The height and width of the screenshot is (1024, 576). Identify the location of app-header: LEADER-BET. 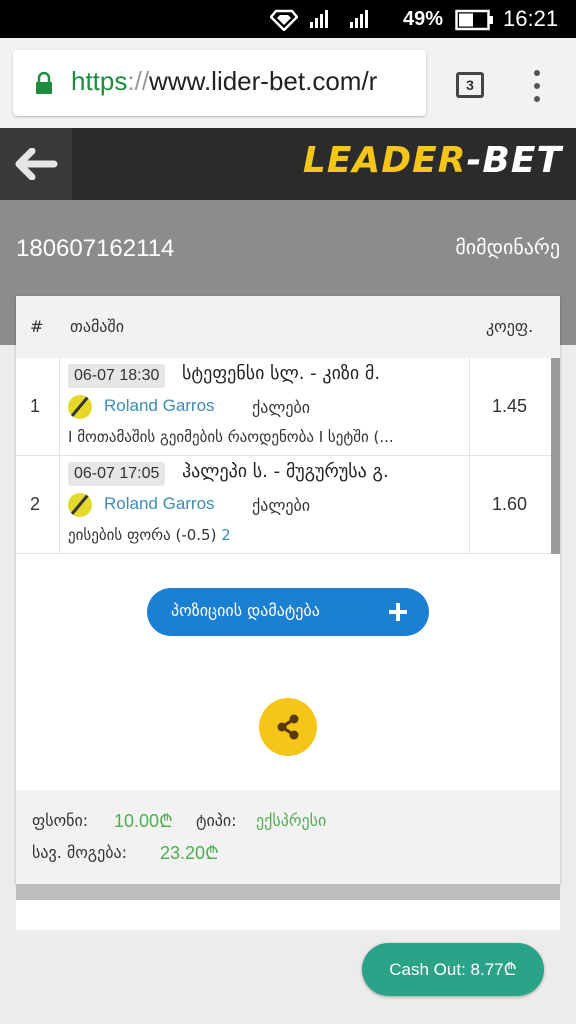
(288, 164).